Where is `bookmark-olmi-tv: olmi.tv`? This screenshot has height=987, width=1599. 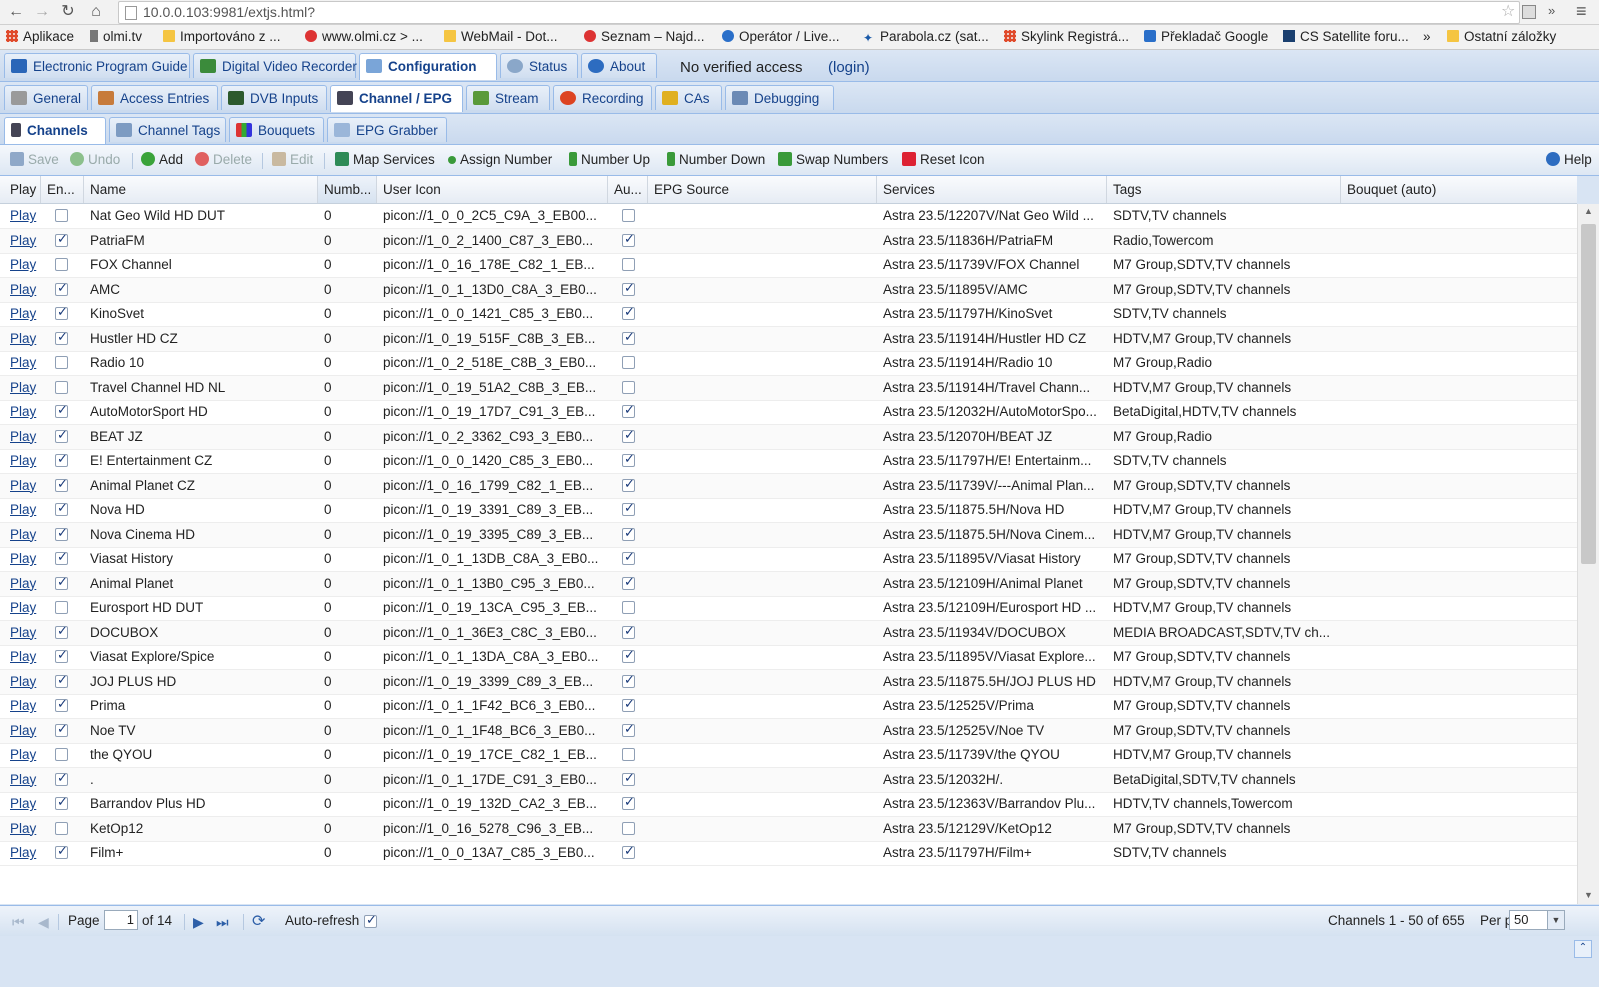 bookmark-olmi-tv: olmi.tv is located at coordinates (116, 36).